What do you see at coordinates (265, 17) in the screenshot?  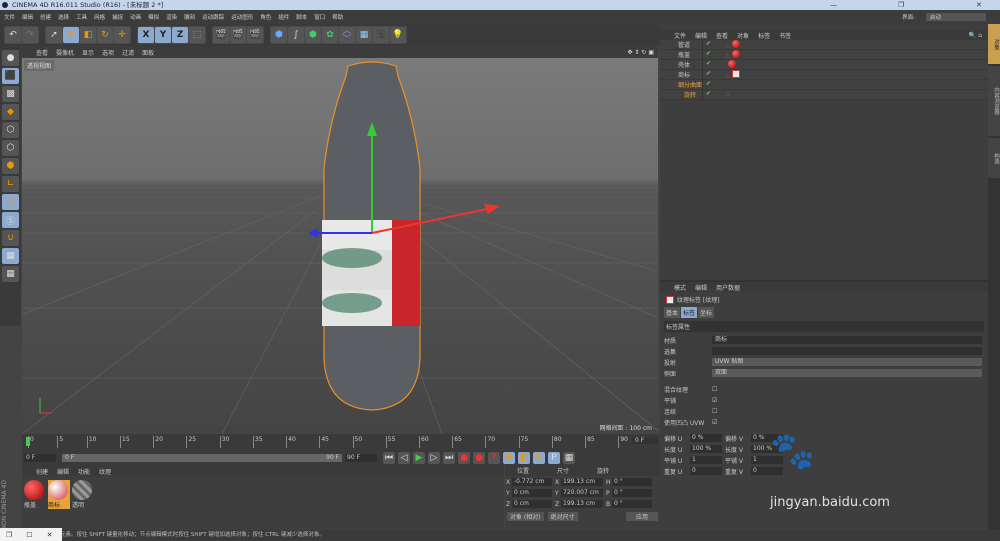 I see `menu-character: 角色` at bounding box center [265, 17].